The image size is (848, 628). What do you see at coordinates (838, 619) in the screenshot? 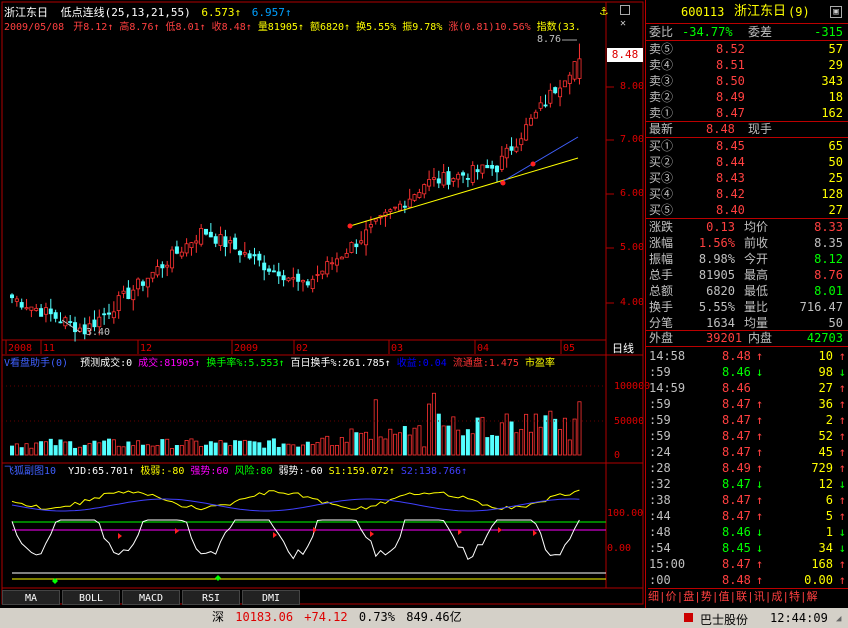
I see `resize-grip-icon: ◢` at bounding box center [838, 619].